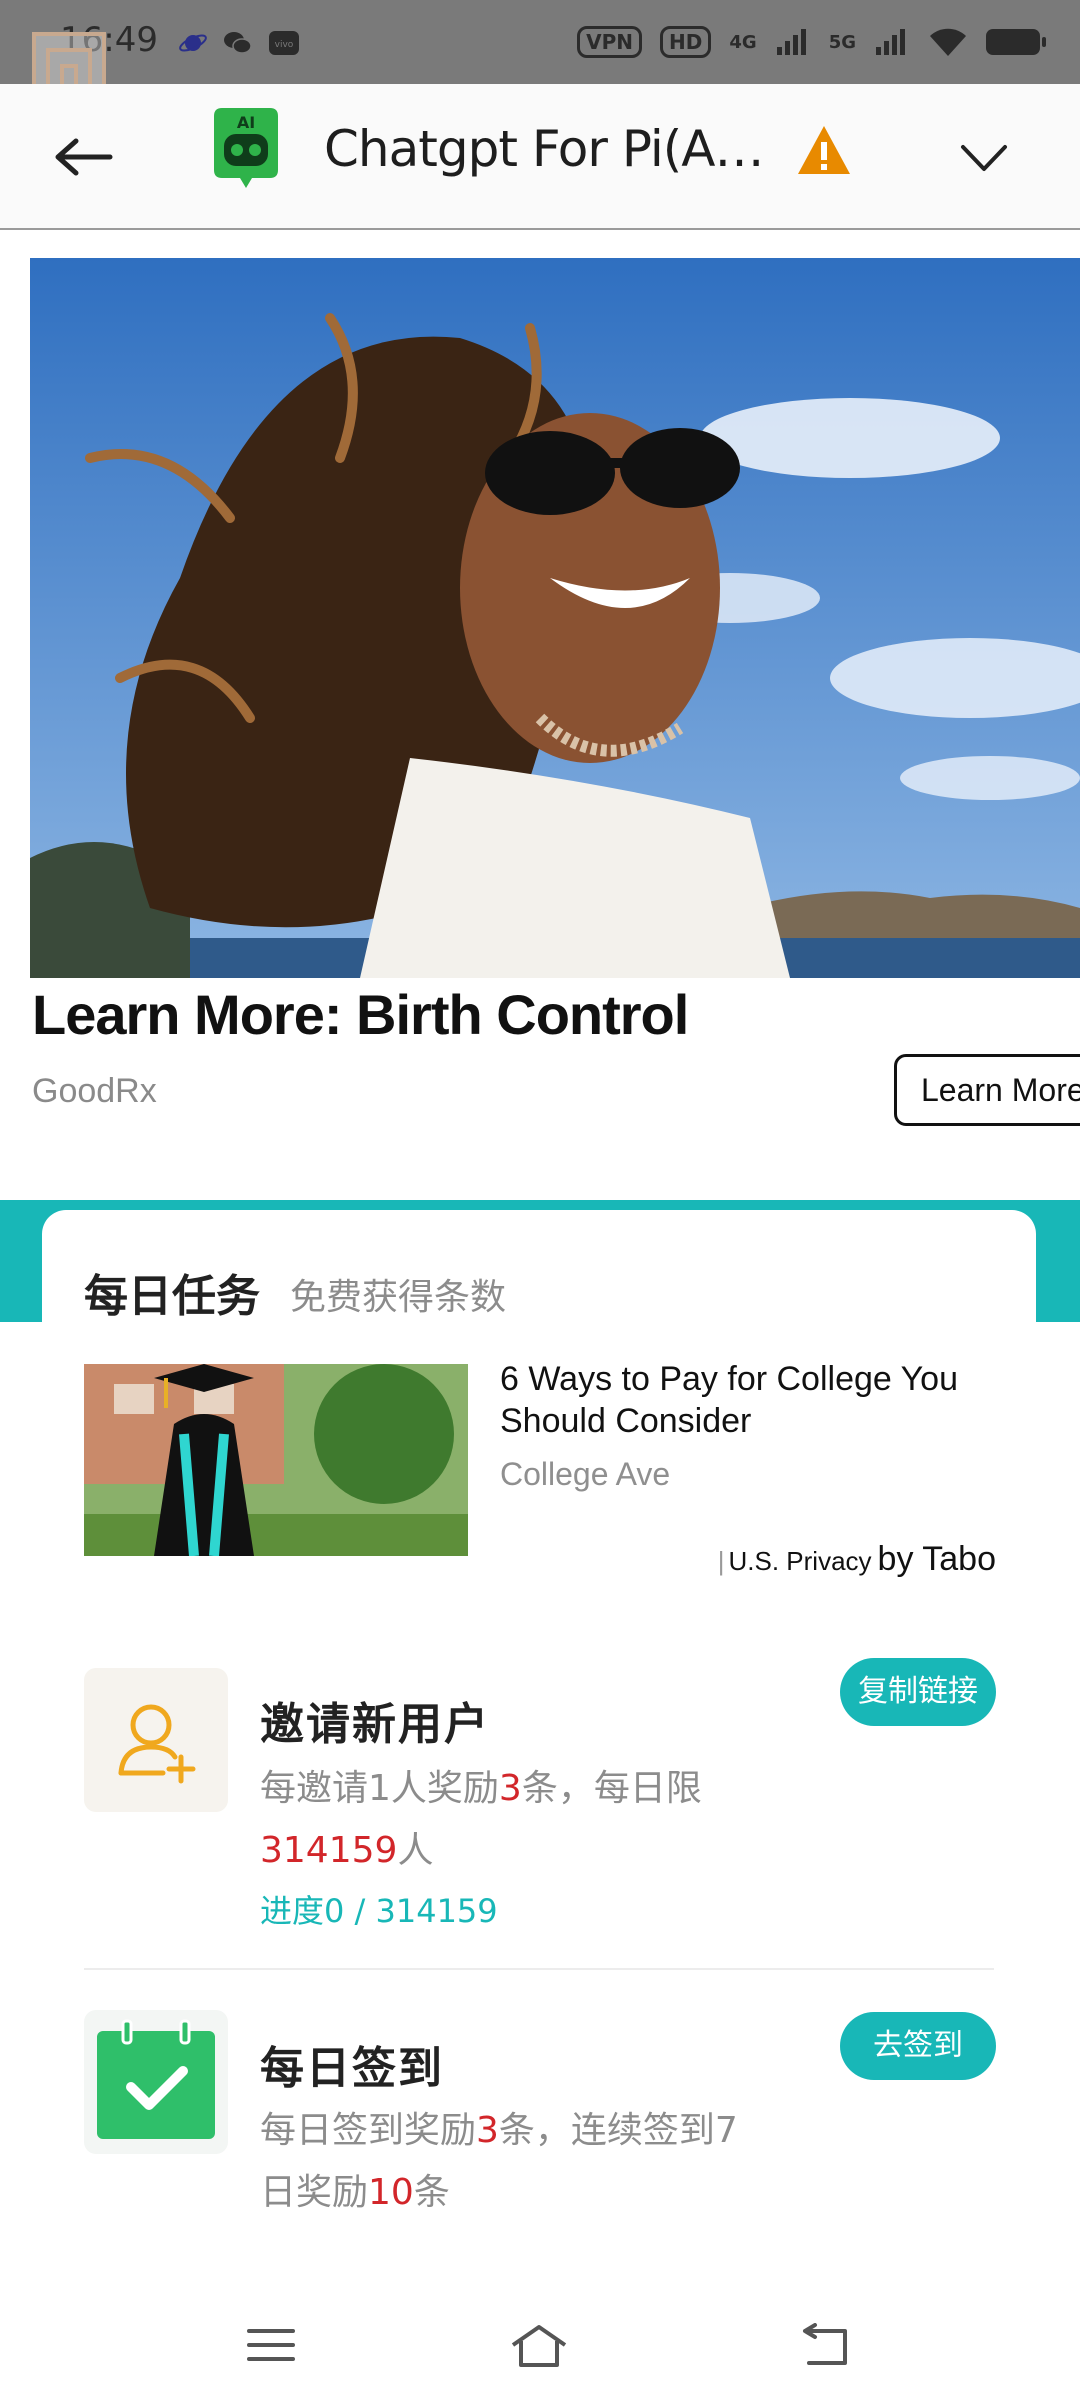 The width and height of the screenshot is (1080, 2408). Describe the element at coordinates (936, 1559) in the screenshot. I see `by-tabo-label: by Tabo` at that location.